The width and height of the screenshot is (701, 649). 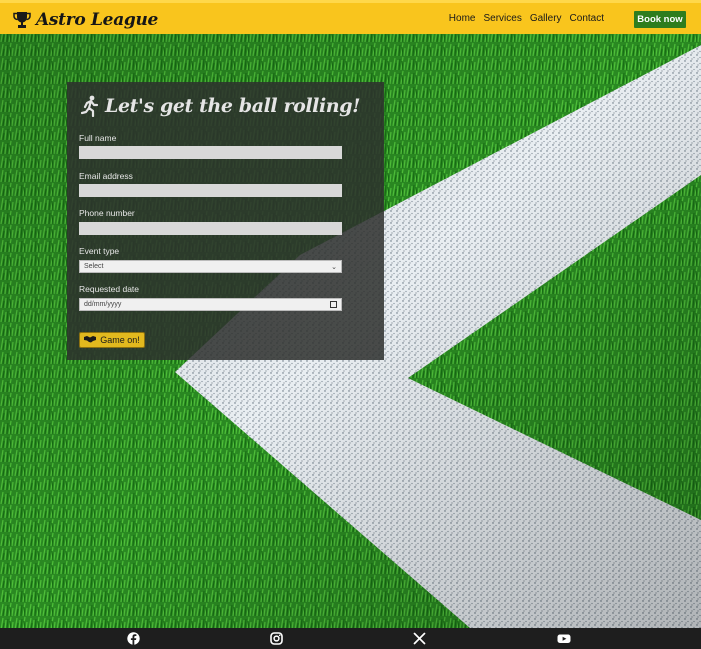 What do you see at coordinates (109, 289) in the screenshot?
I see `date-label: Requested date` at bounding box center [109, 289].